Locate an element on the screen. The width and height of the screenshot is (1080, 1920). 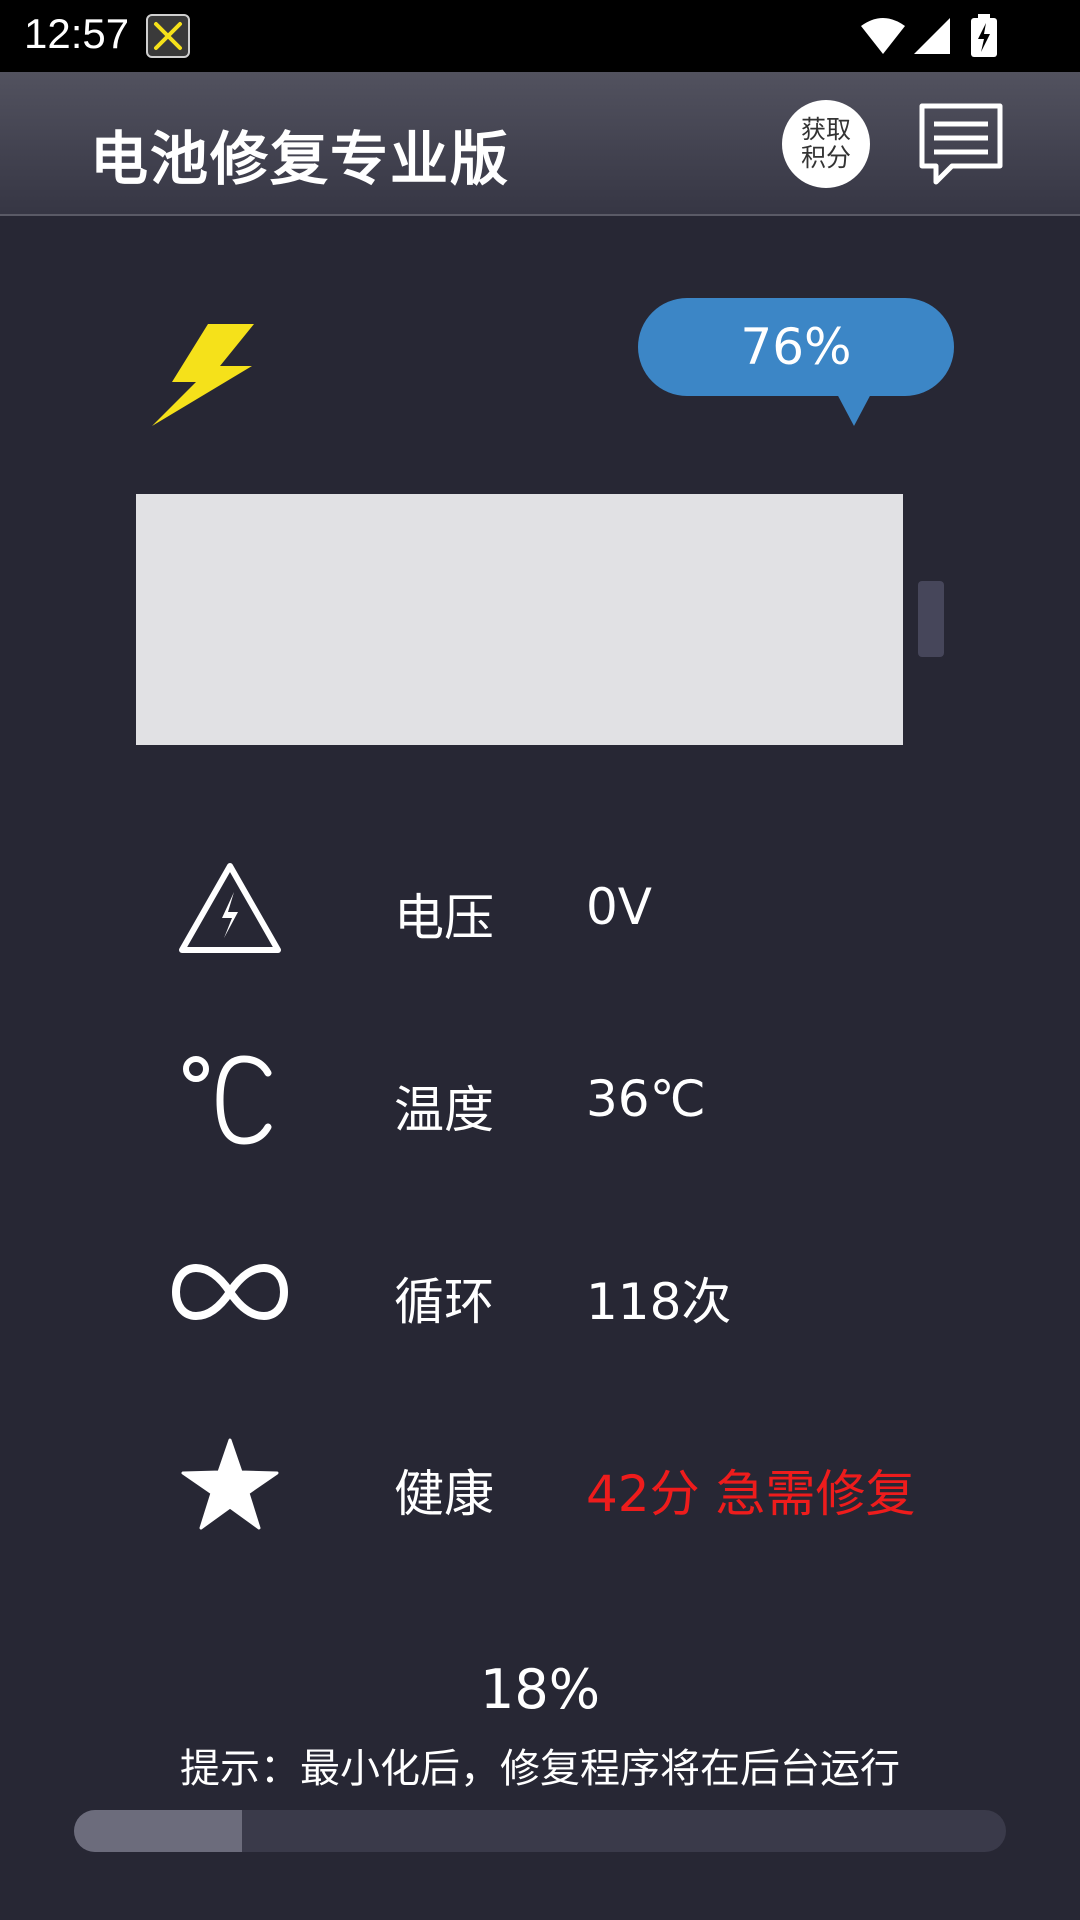
infinity-icon is located at coordinates (230, 1292).